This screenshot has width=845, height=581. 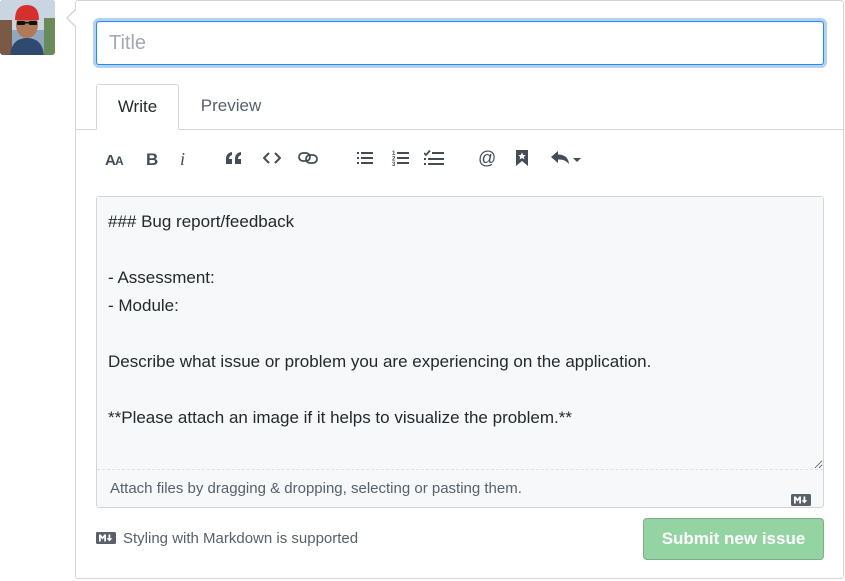 I want to click on reply-dropdown-icon, so click(x=566, y=158).